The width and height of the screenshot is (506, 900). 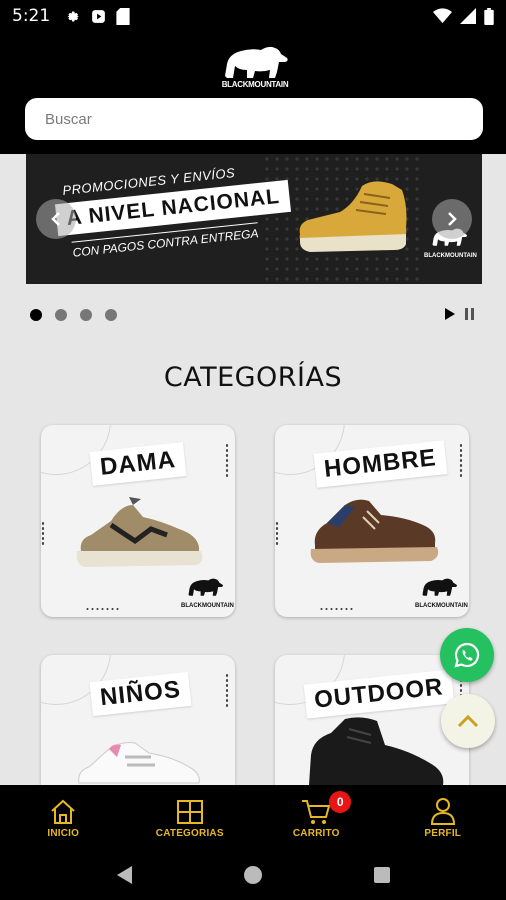 I want to click on carousel-playback-controls, so click(x=460, y=314).